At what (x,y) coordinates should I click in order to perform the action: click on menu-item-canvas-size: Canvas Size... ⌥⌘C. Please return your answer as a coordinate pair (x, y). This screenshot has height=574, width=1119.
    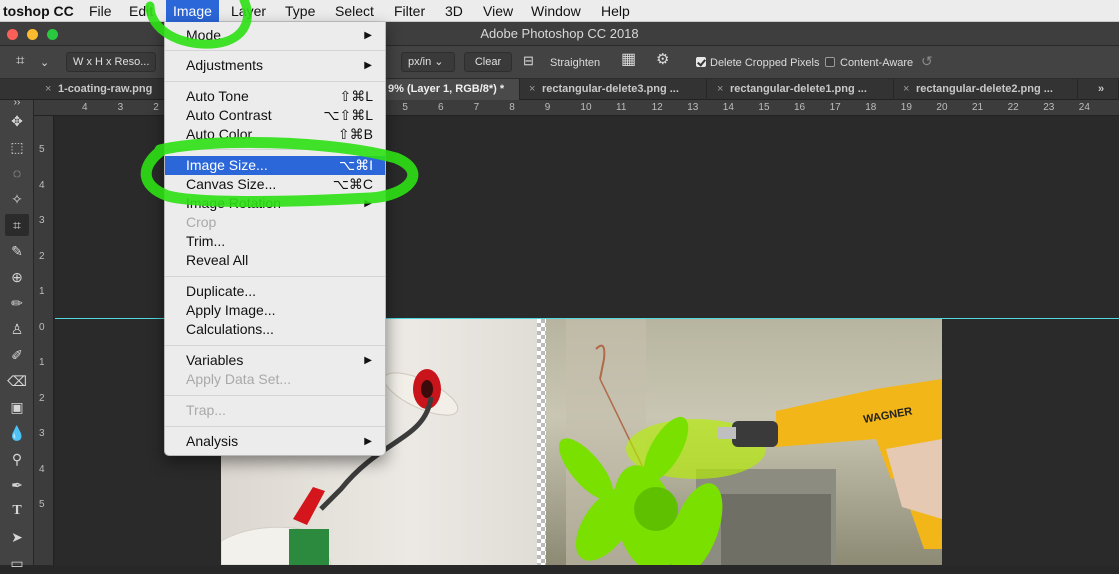
    Looking at the image, I should click on (275, 184).